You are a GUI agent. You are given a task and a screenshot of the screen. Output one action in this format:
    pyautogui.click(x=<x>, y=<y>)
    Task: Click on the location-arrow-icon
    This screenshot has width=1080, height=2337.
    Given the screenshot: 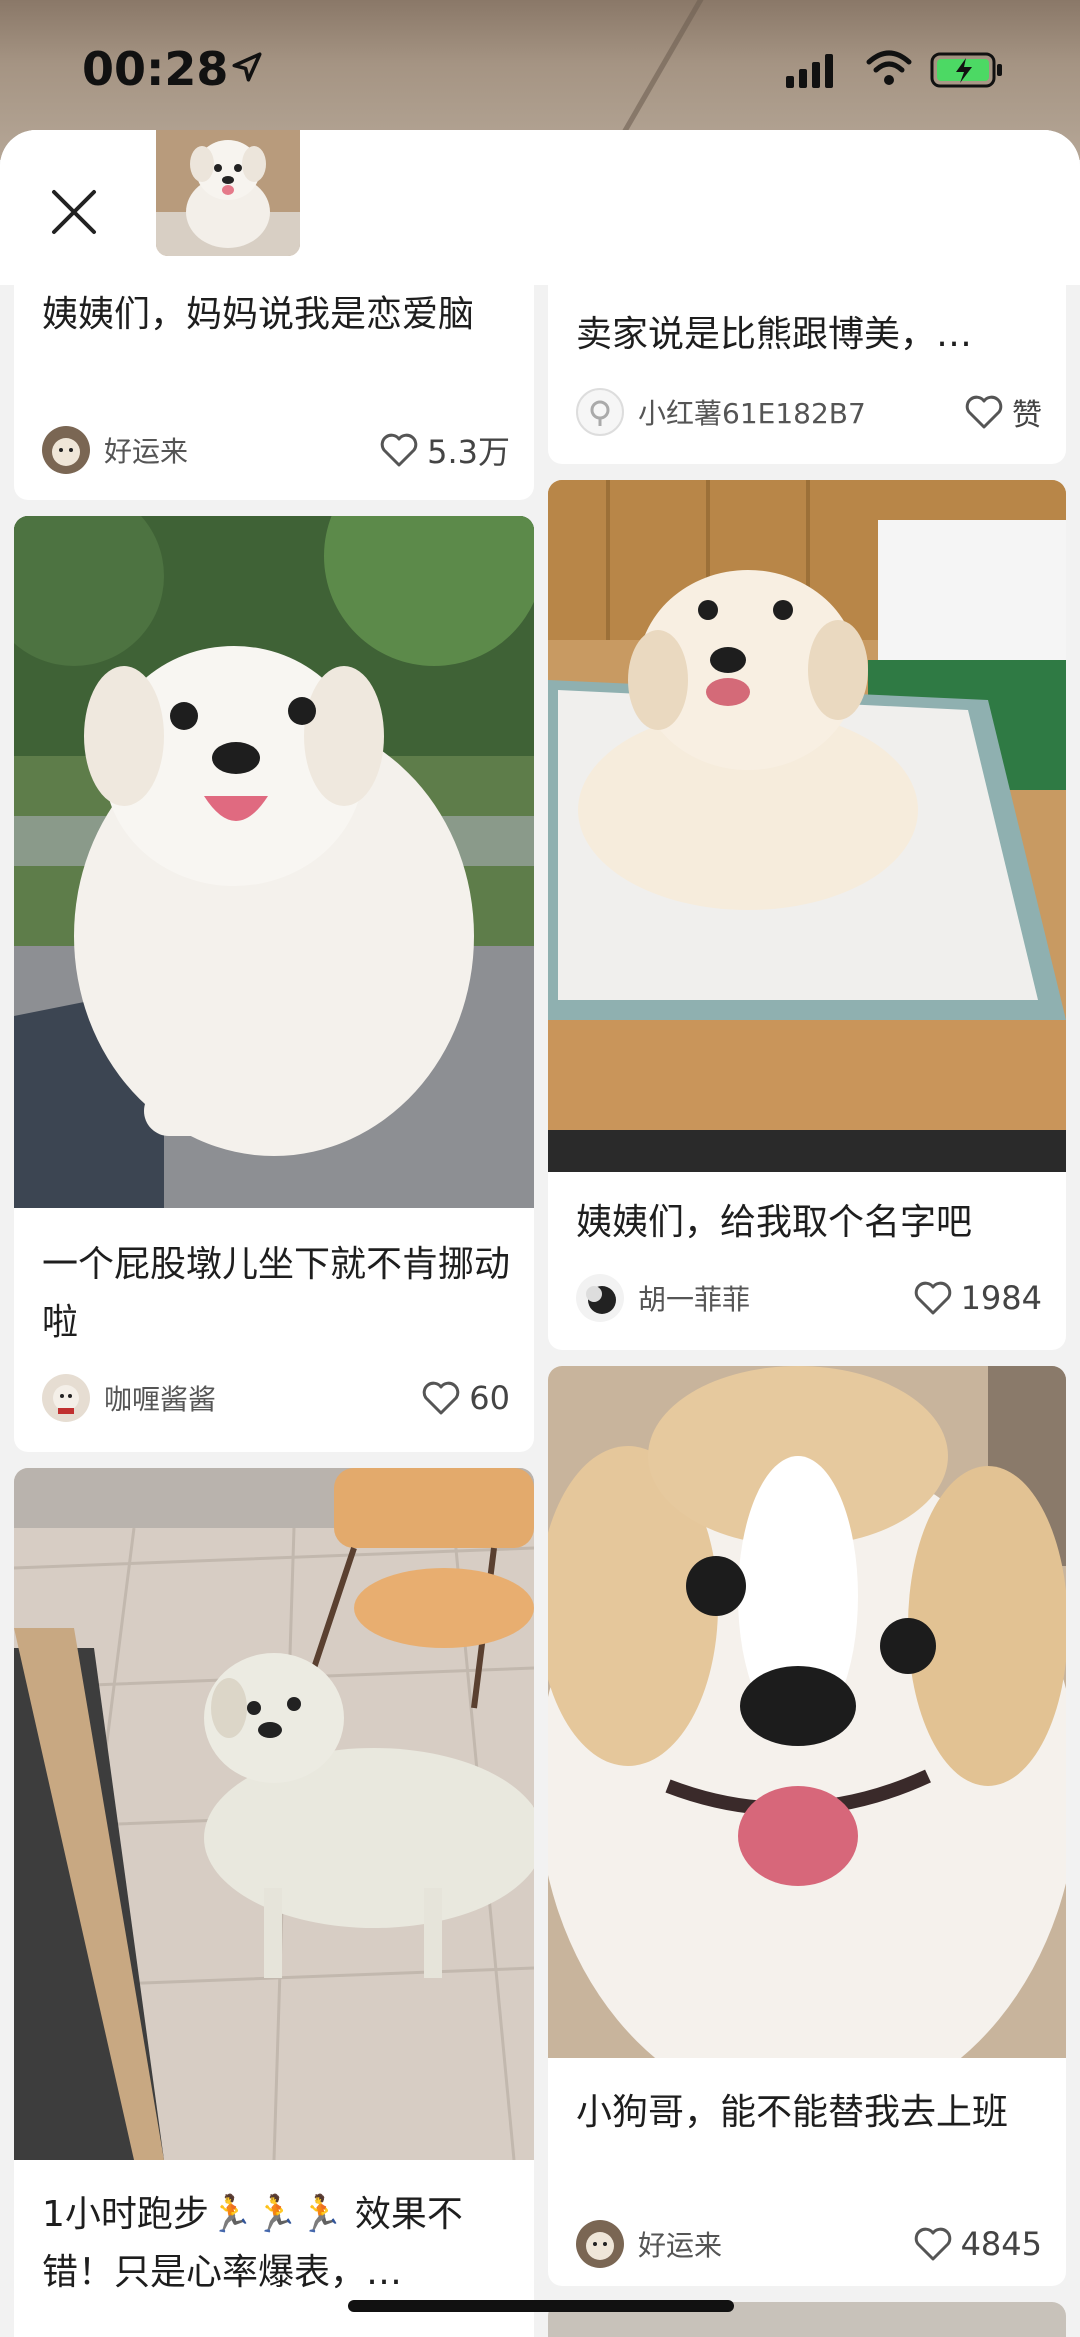 What is the action you would take?
    pyautogui.click(x=247, y=67)
    